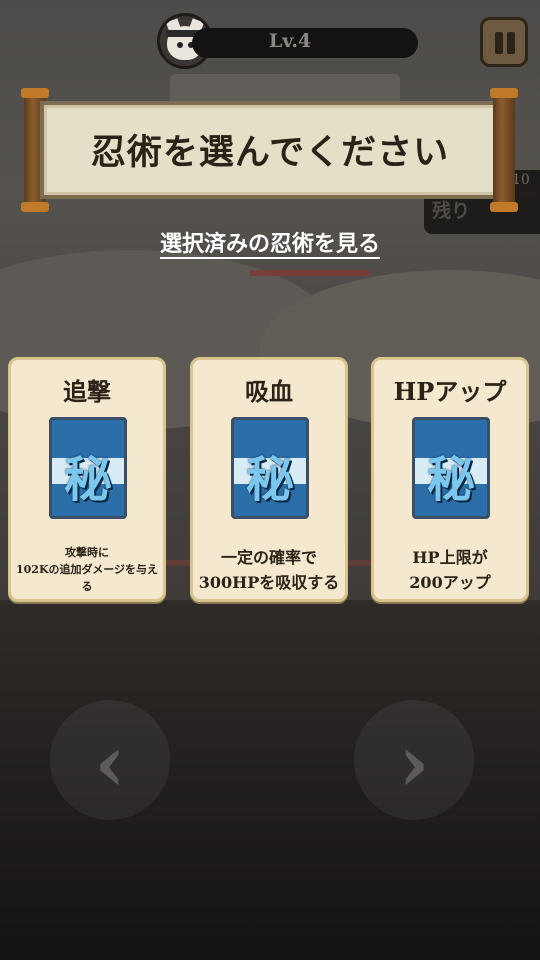  I want to click on view-selected-jutsu-link: 選択済みの忍術を見る, so click(270, 242).